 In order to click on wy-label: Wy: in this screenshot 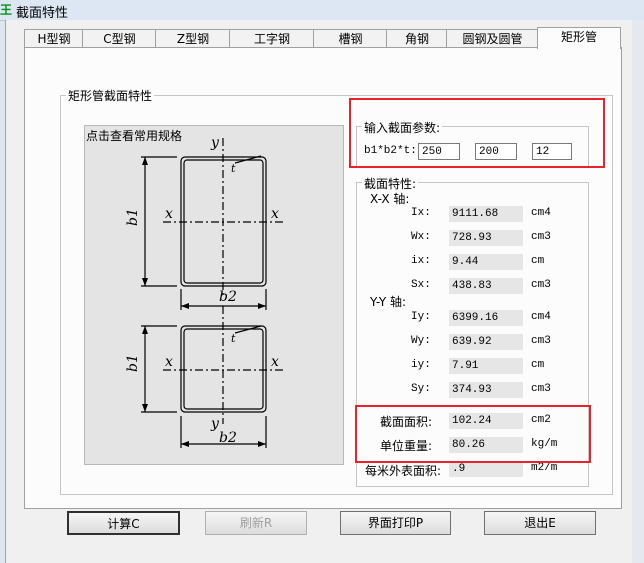, I will do `click(421, 341)`.